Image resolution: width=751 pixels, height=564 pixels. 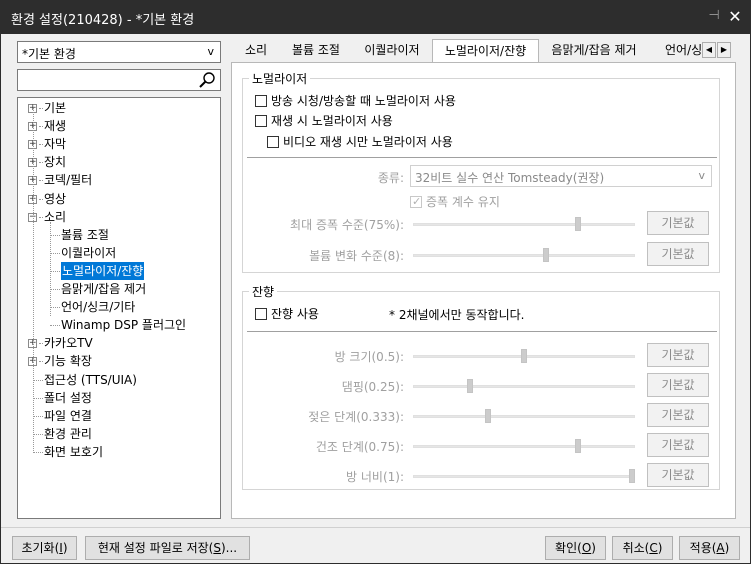 What do you see at coordinates (369, 357) in the screenshot?
I see `reverb-slider-label: 방 크기(0.5):` at bounding box center [369, 357].